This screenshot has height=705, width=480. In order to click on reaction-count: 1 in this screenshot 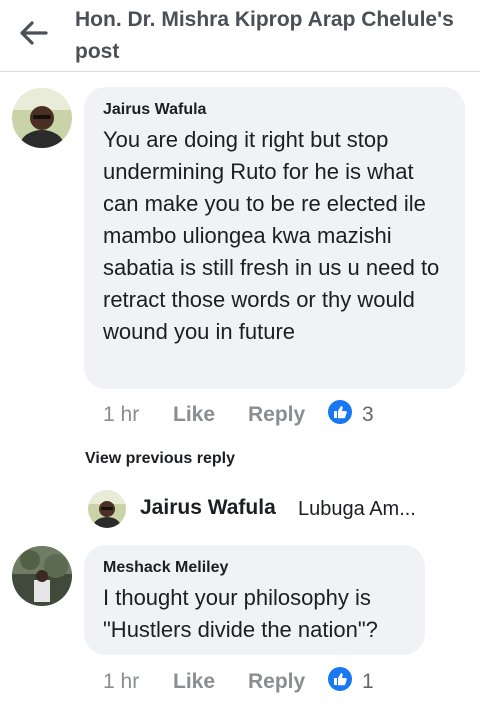, I will do `click(368, 682)`.